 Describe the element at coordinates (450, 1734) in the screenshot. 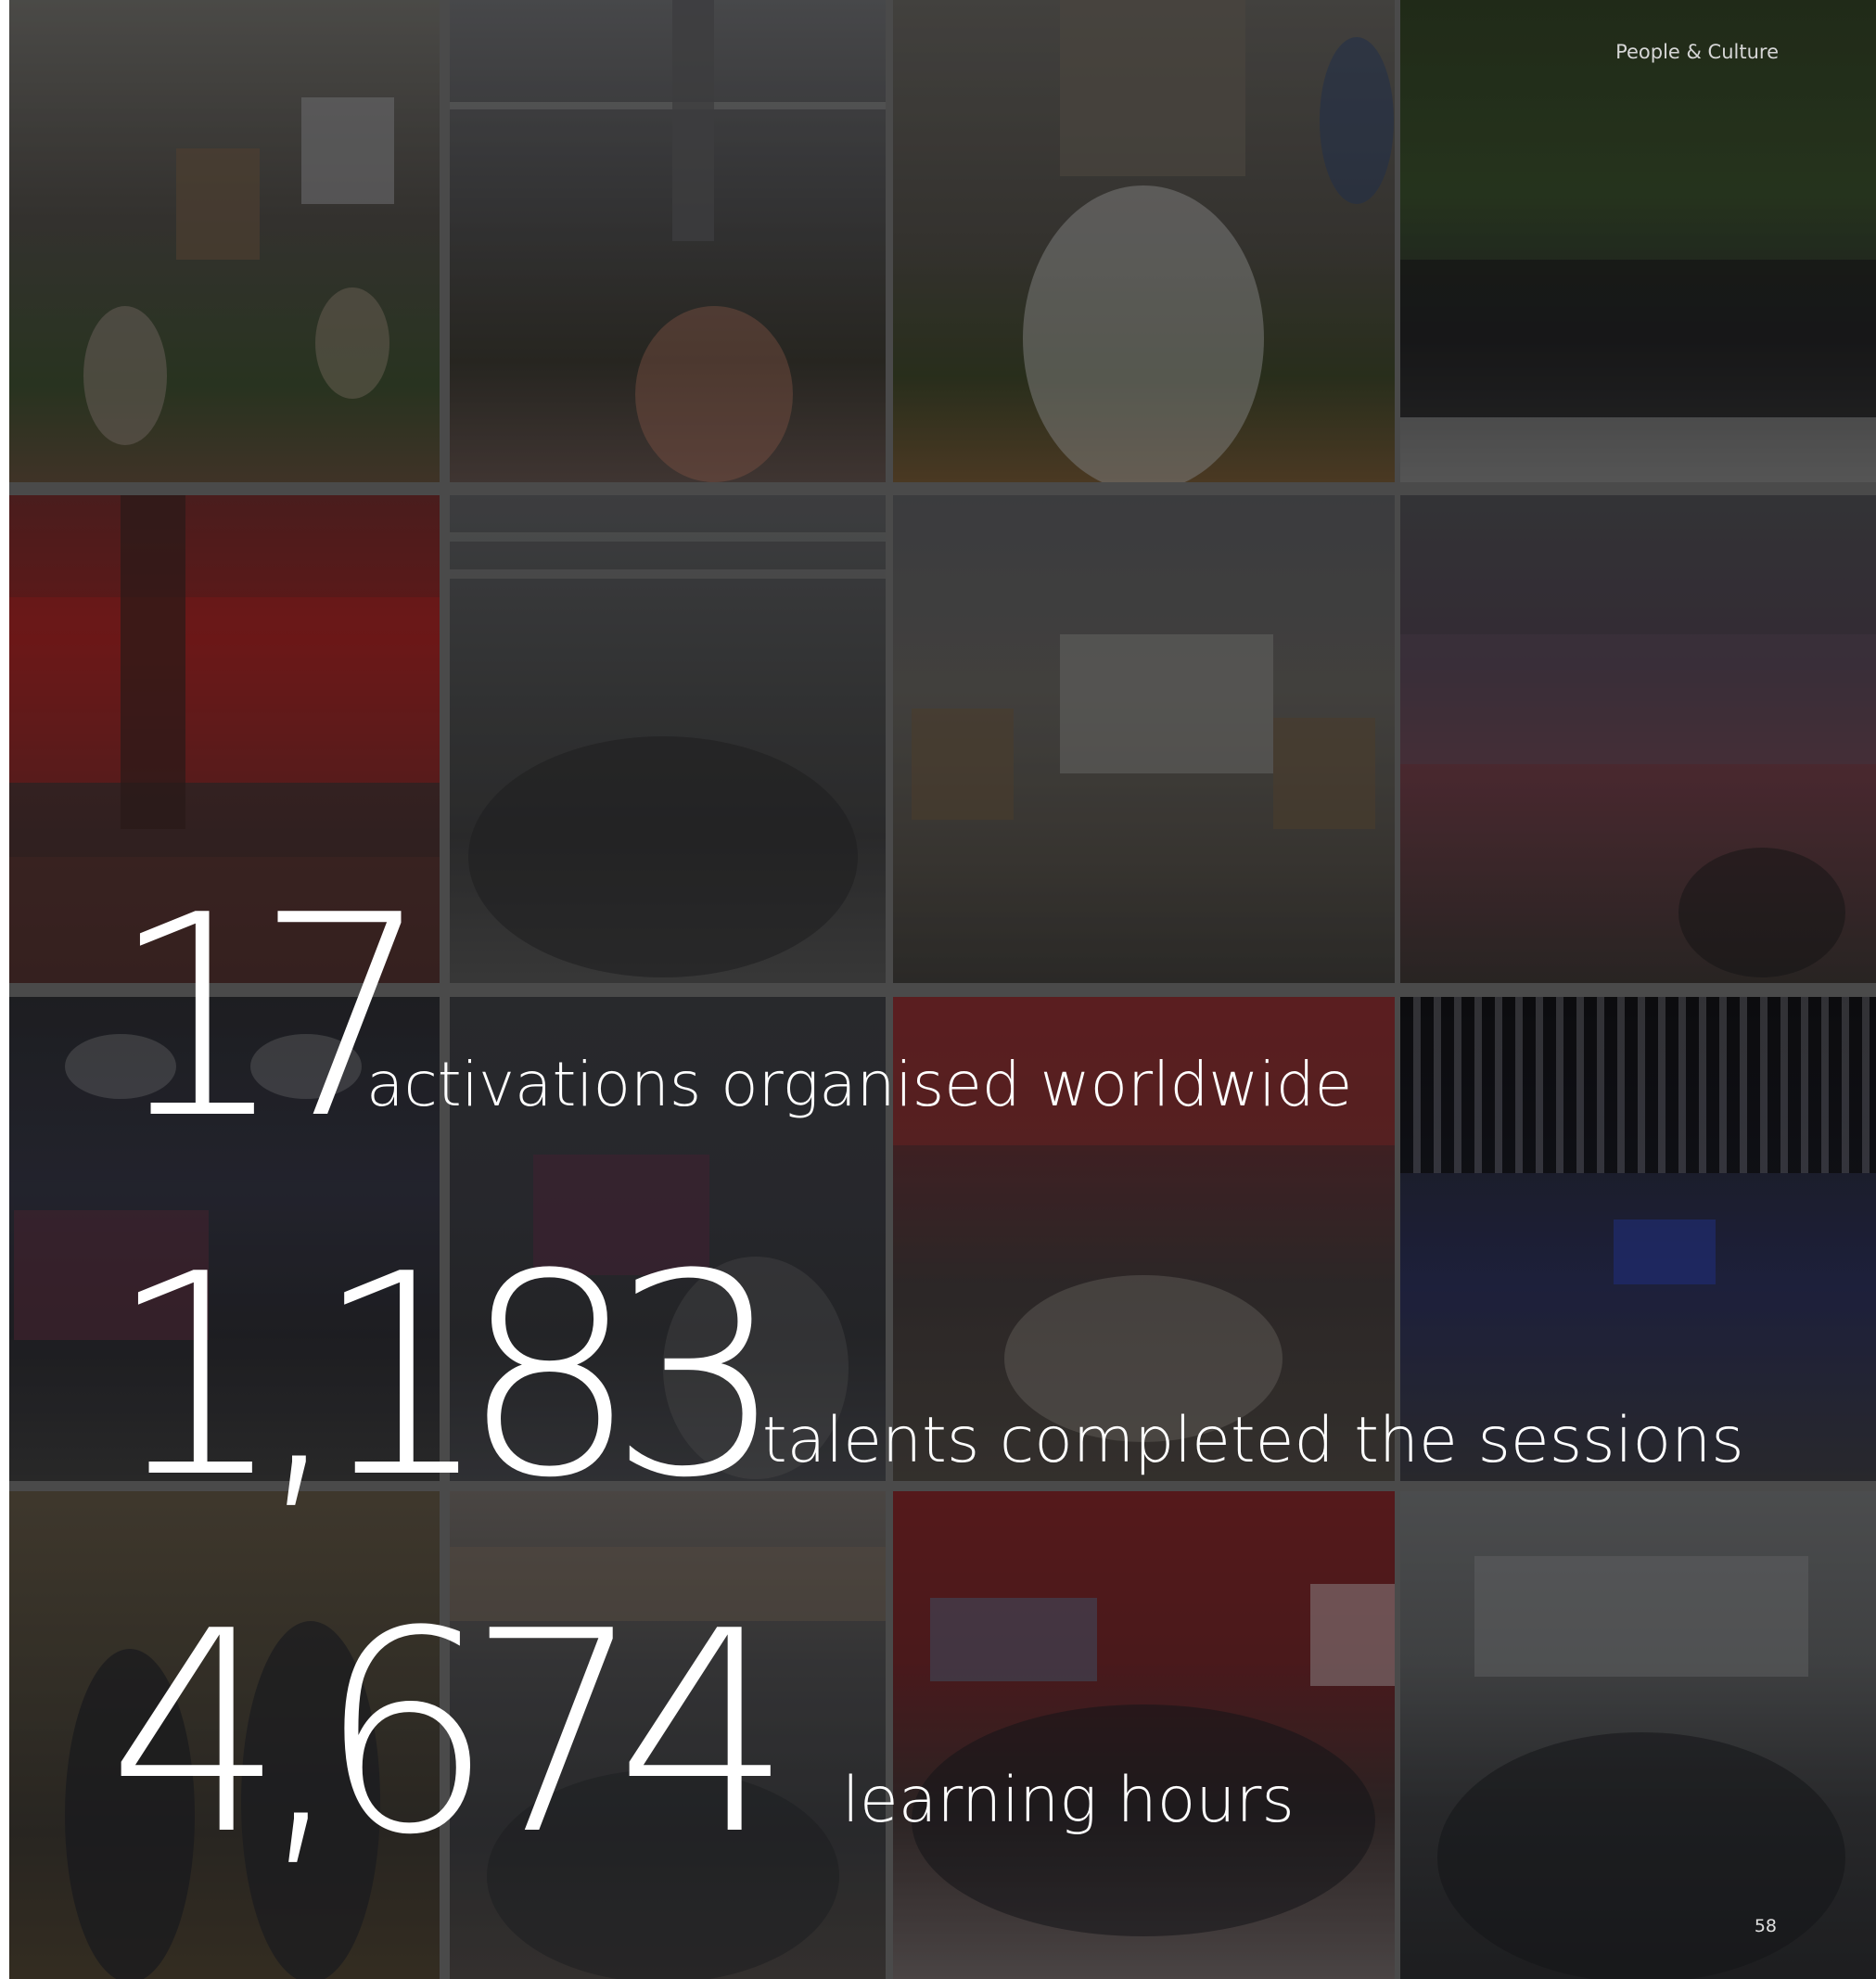

I see `stat-learning-hours-number: 4,674` at that location.